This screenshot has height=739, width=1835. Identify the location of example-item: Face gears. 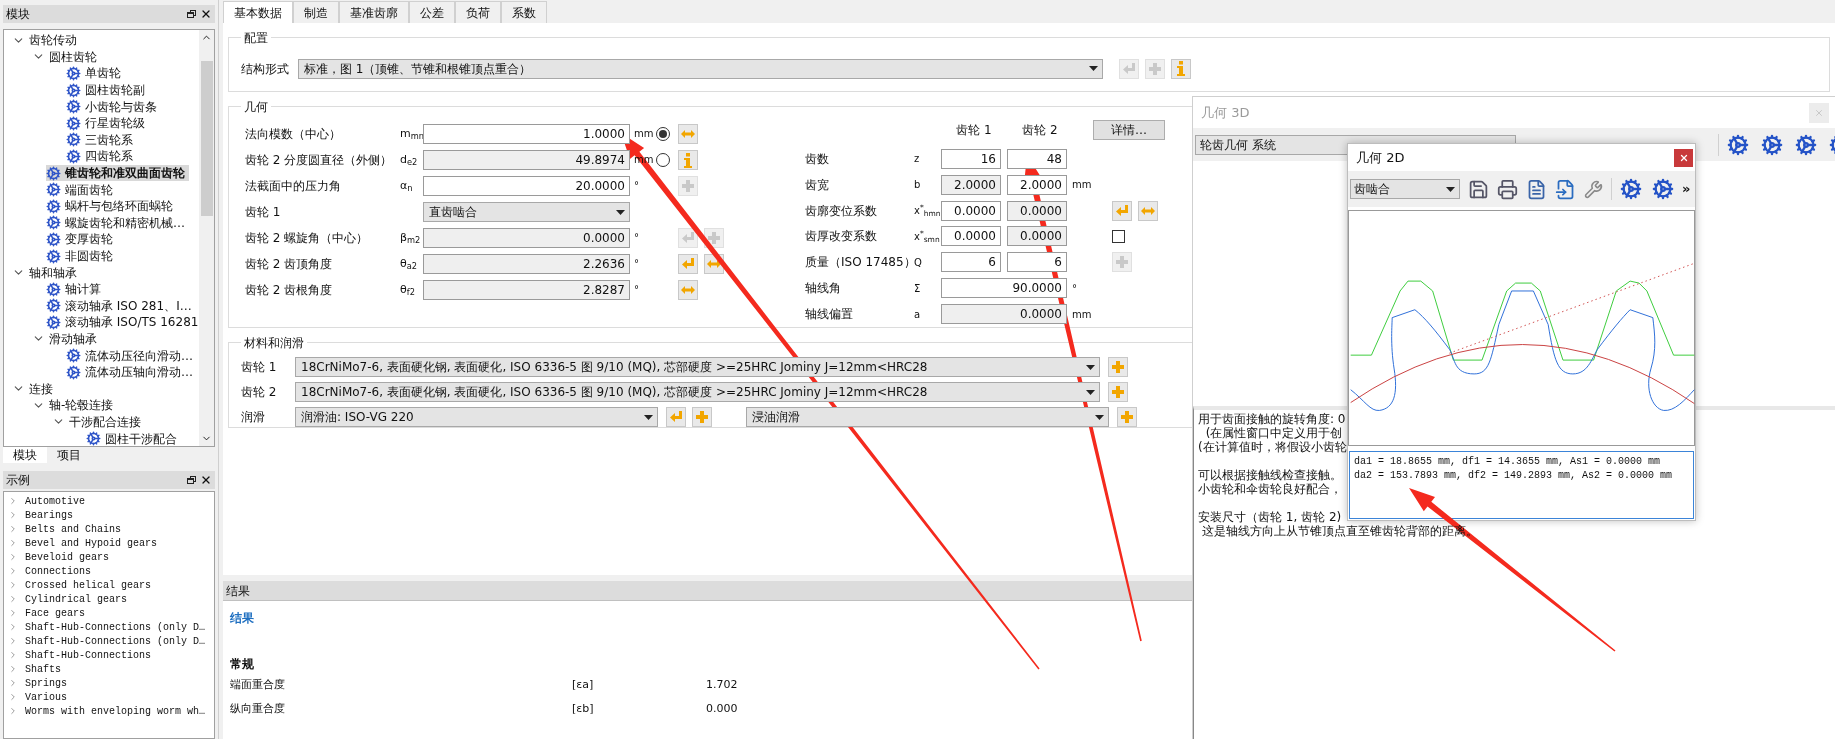
(109, 613).